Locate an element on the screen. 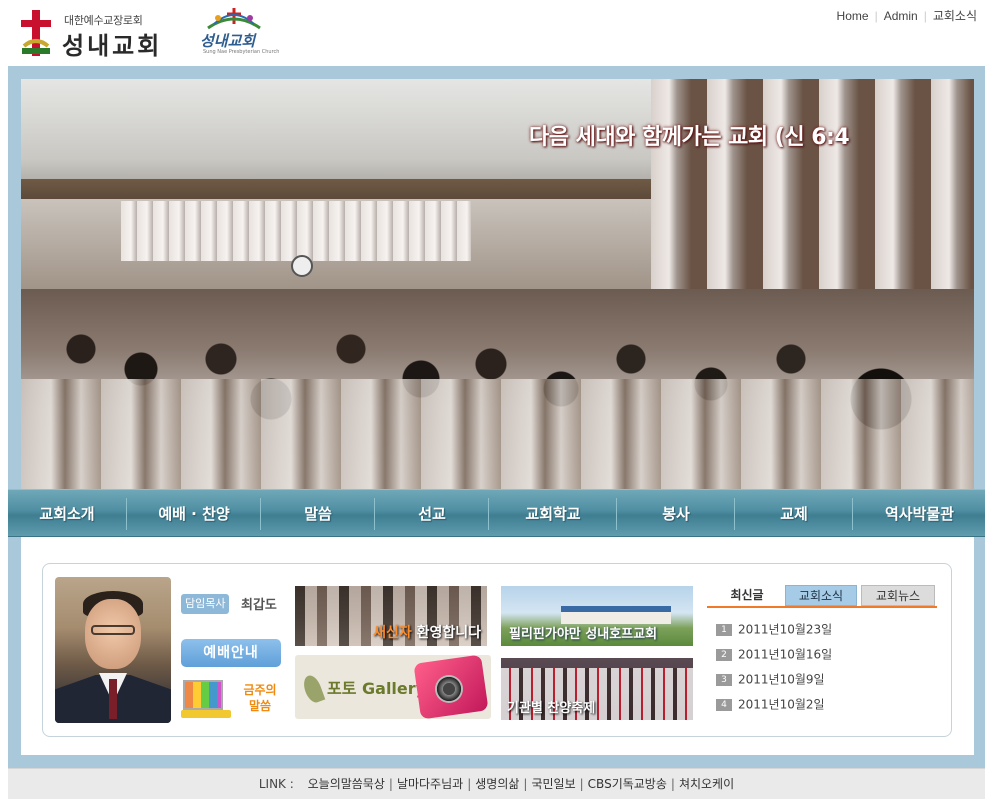 The width and height of the screenshot is (993, 805). news-number-badge: 3 is located at coordinates (724, 679).